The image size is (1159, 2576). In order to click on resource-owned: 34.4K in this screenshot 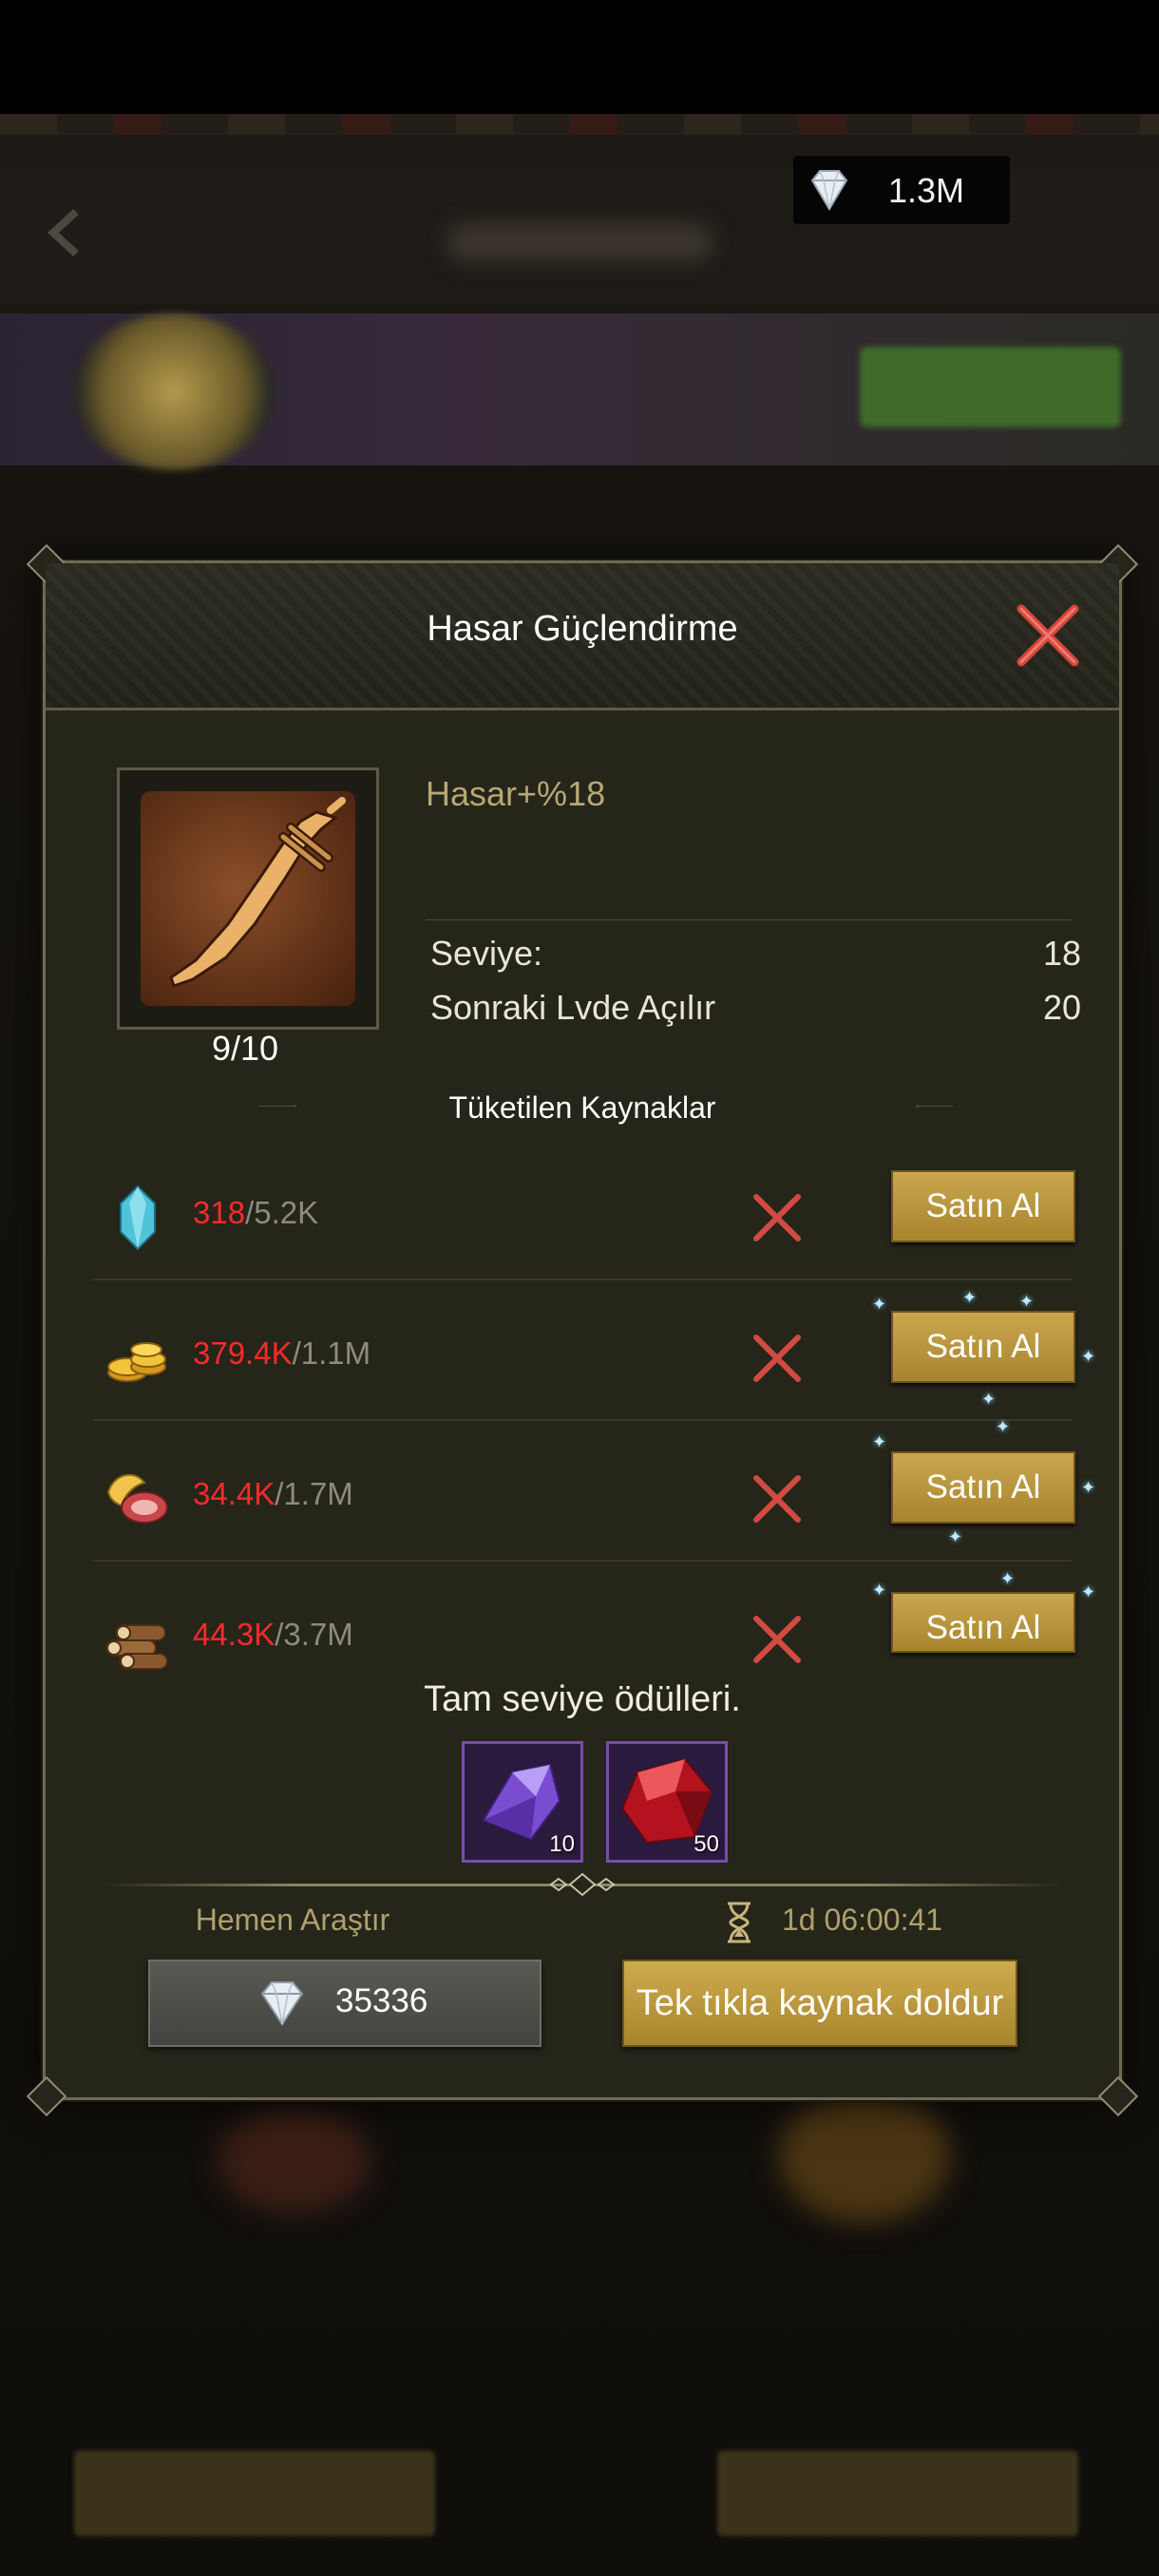, I will do `click(234, 1493)`.